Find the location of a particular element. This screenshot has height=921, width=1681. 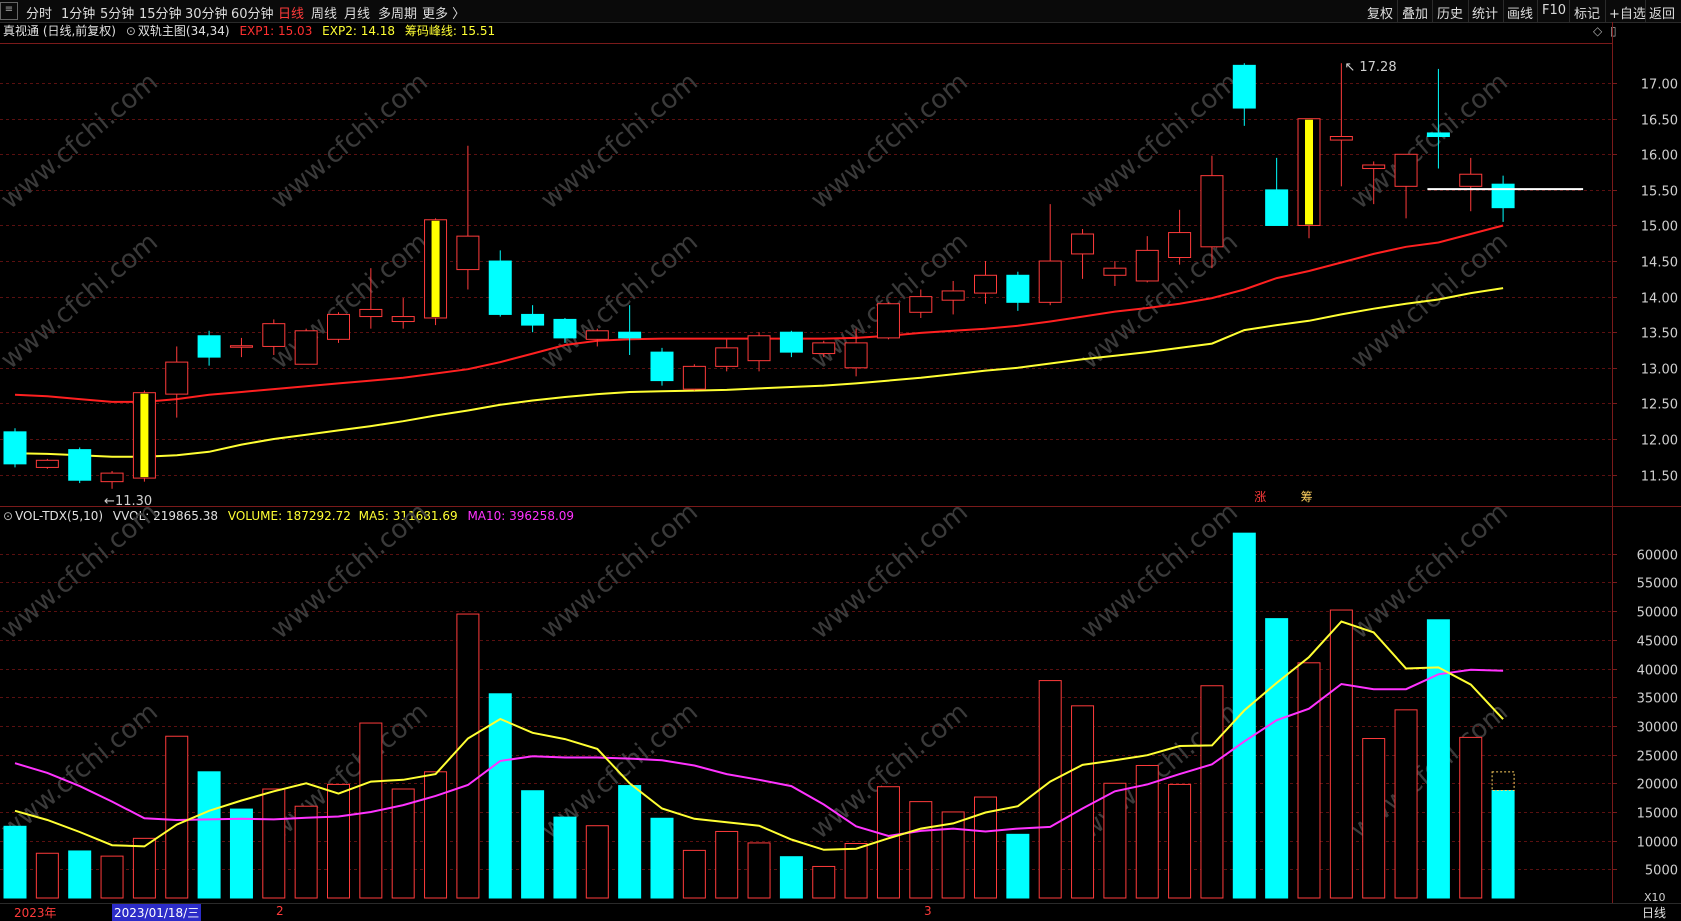

volume-tick-label: 20000 is located at coordinates (1657, 785).